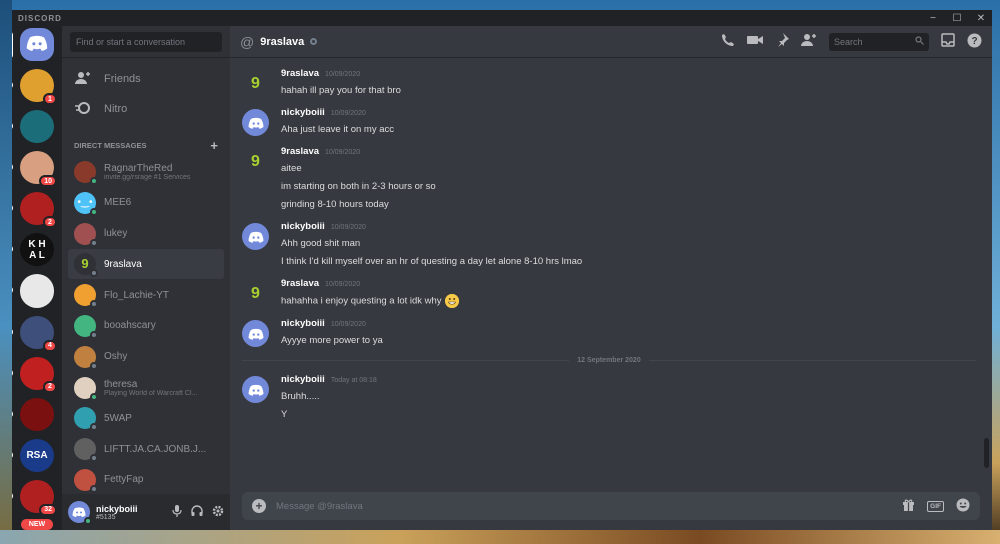 Image resolution: width=1000 pixels, height=544 pixels. Describe the element at coordinates (34, 497) in the screenshot. I see `server-icon: 32` at that location.